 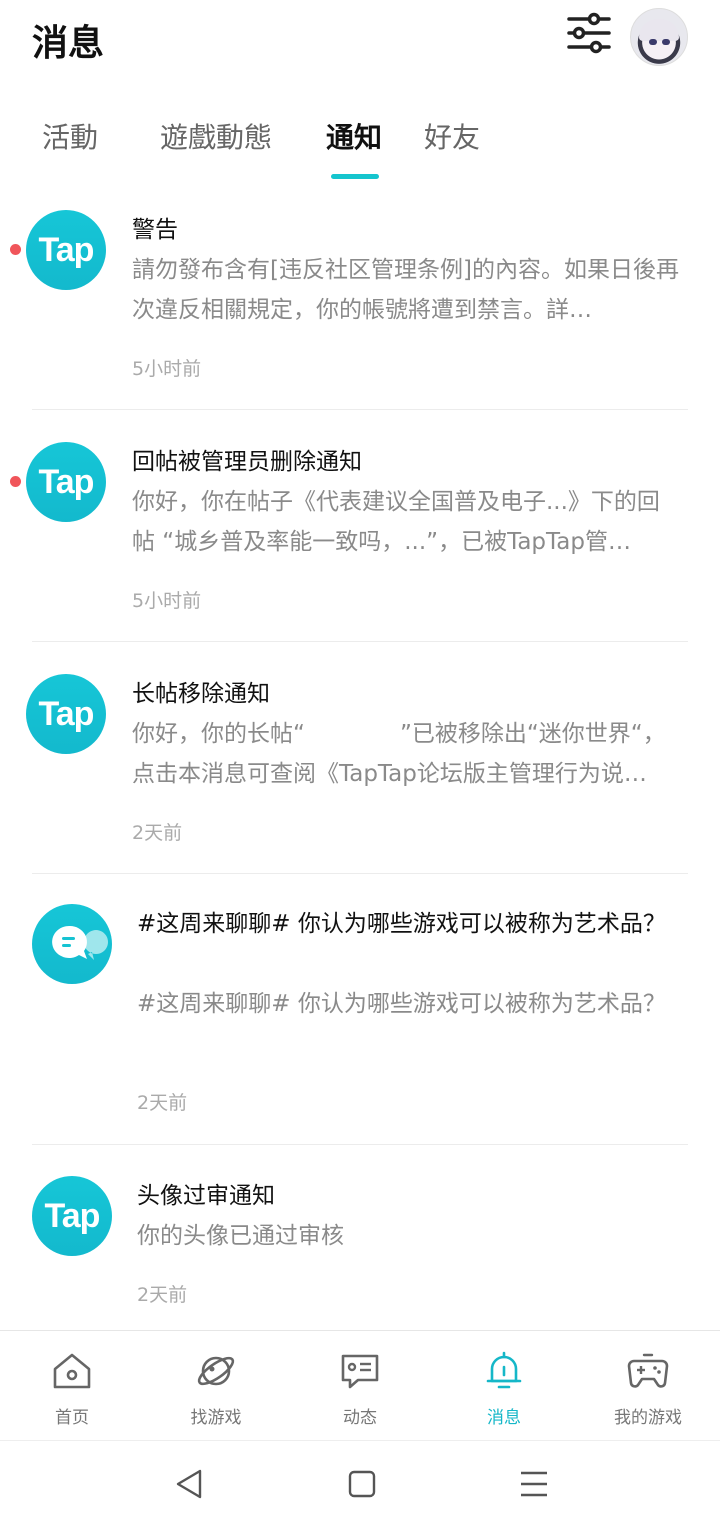 I want to click on tab-notifications: 通知, so click(x=354, y=136).